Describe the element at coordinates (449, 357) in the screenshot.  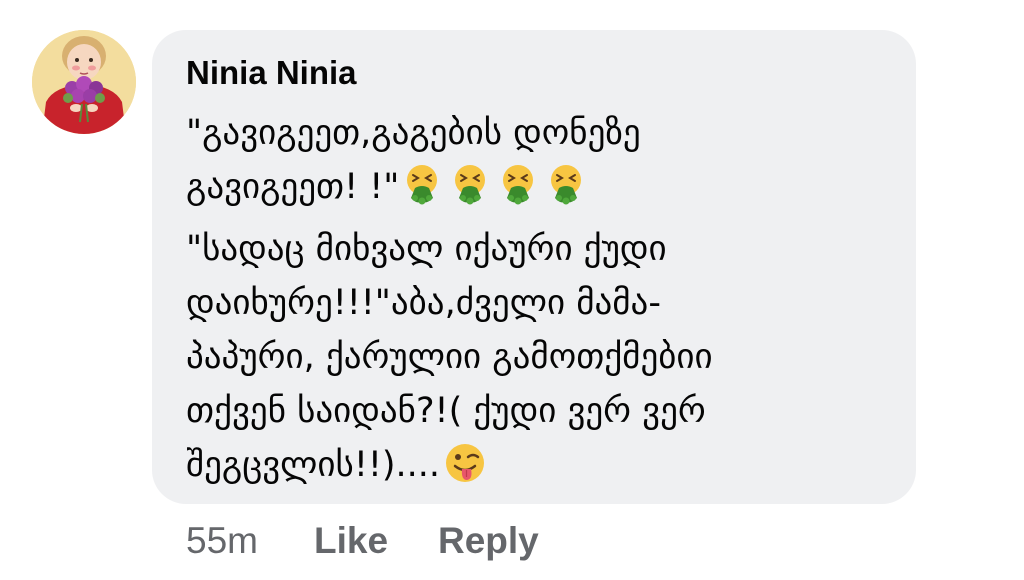
I see `comment-line-text: პაპური, ქარულიი გამოთქმებიი` at that location.